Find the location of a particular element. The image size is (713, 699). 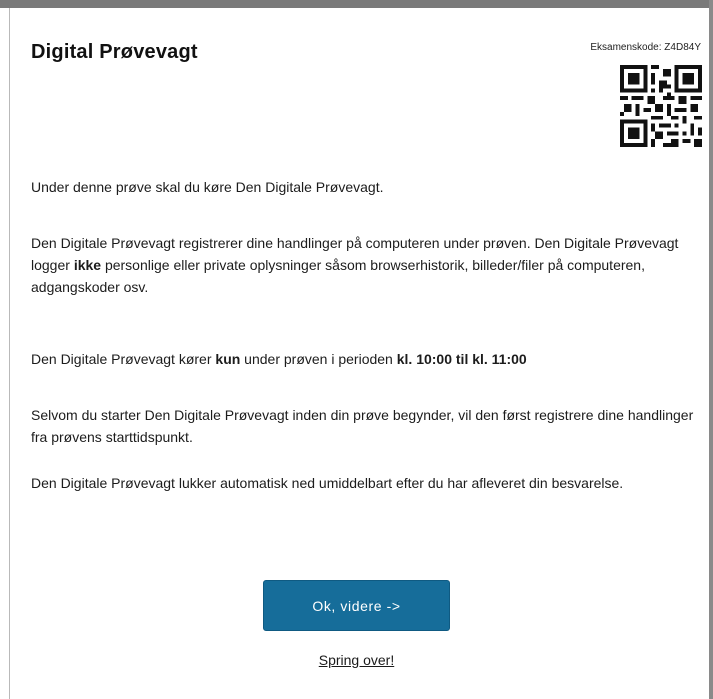

qr-code-icon is located at coordinates (661, 106).